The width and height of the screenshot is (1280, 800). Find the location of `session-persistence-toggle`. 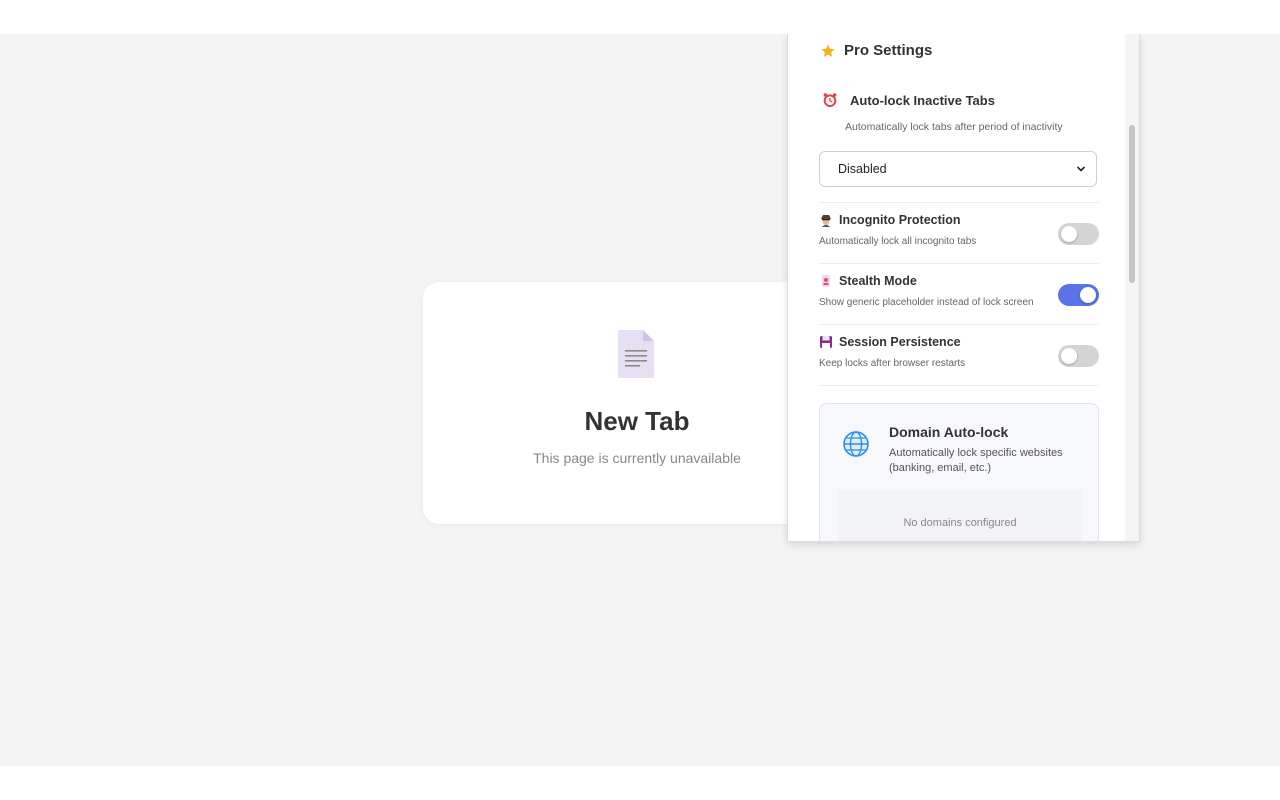

session-persistence-toggle is located at coordinates (1078, 356).